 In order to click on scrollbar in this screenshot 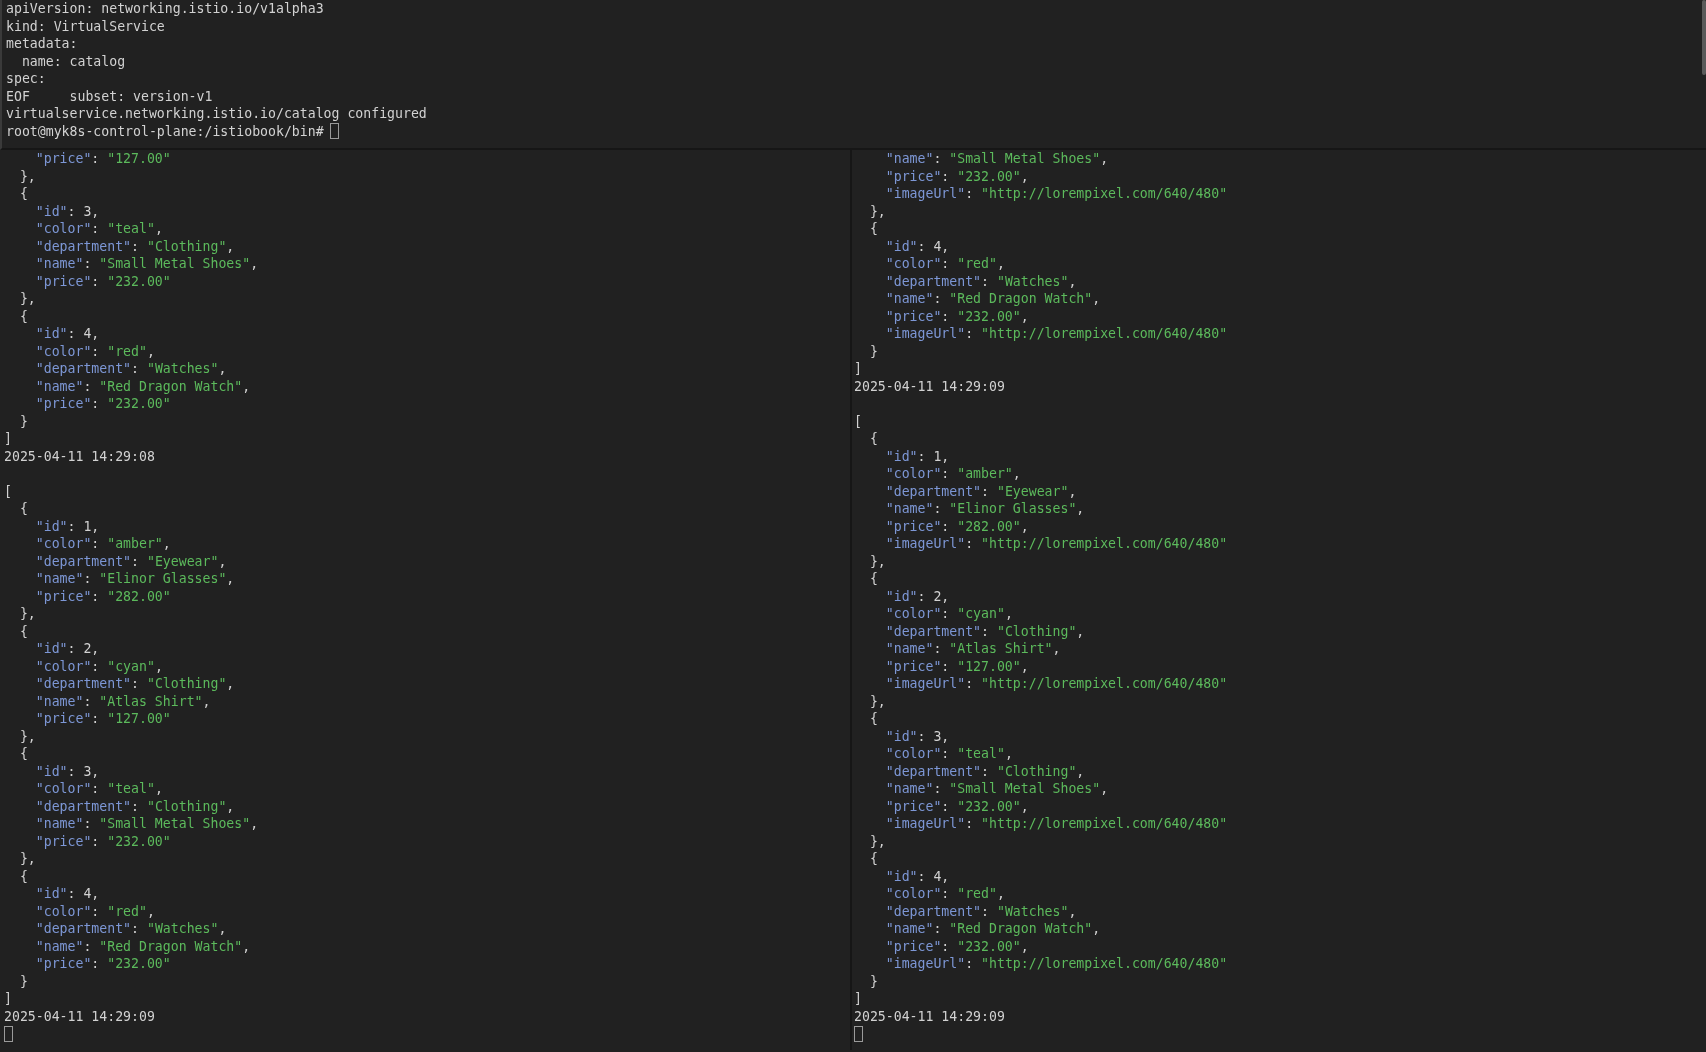, I will do `click(1704, 37)`.